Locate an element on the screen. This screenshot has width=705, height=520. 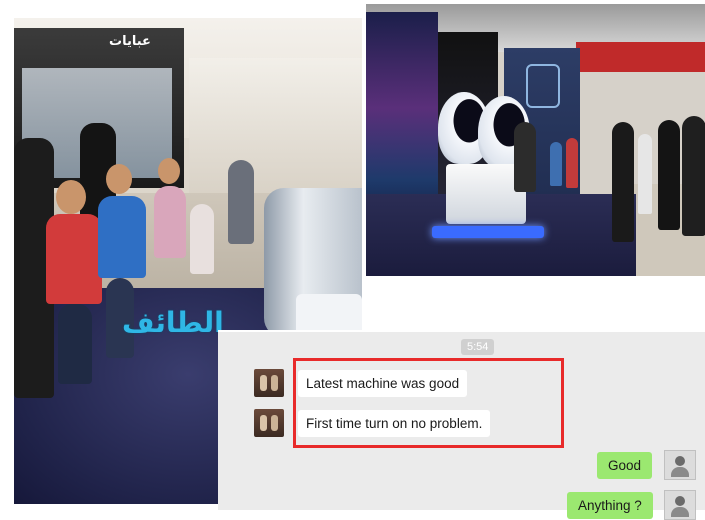
store-sign: عبايات is located at coordinates (130, 41).